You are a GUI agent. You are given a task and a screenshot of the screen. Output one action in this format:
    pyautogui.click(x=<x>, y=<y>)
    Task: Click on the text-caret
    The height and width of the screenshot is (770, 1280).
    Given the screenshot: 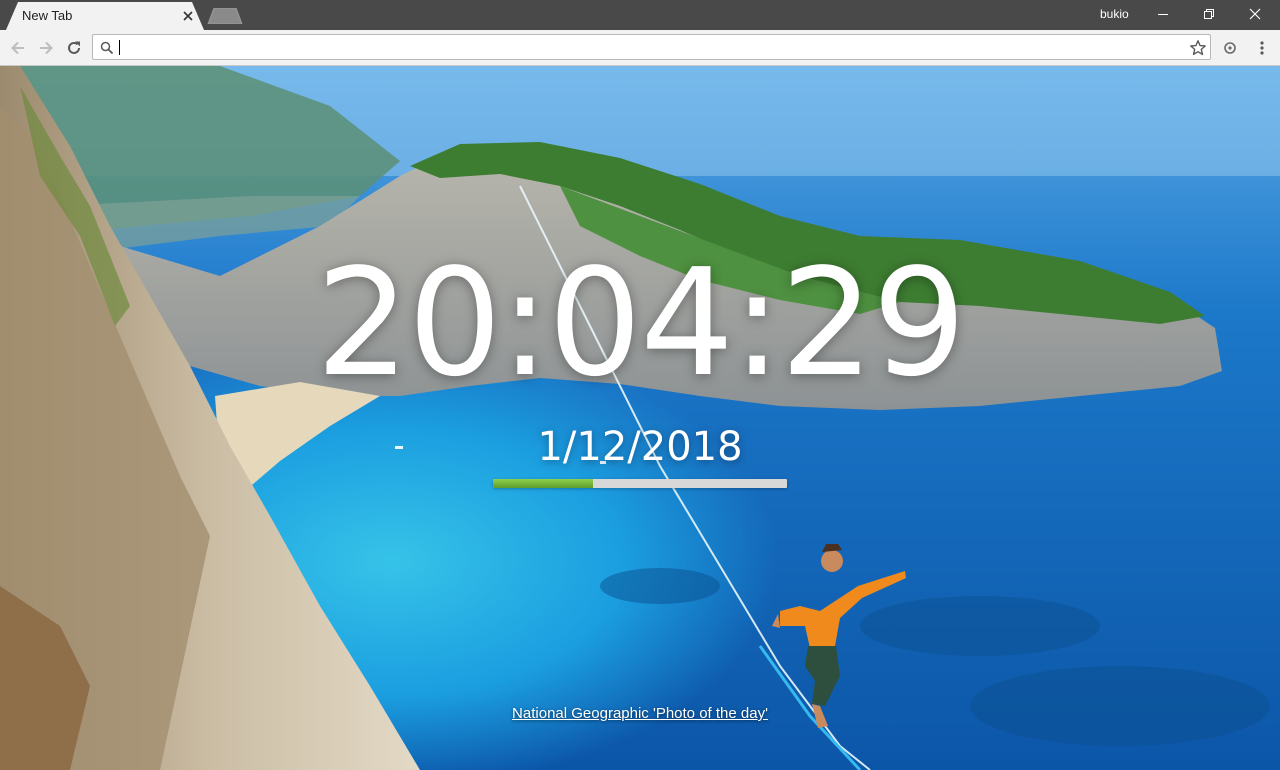 What is the action you would take?
    pyautogui.click(x=119, y=47)
    